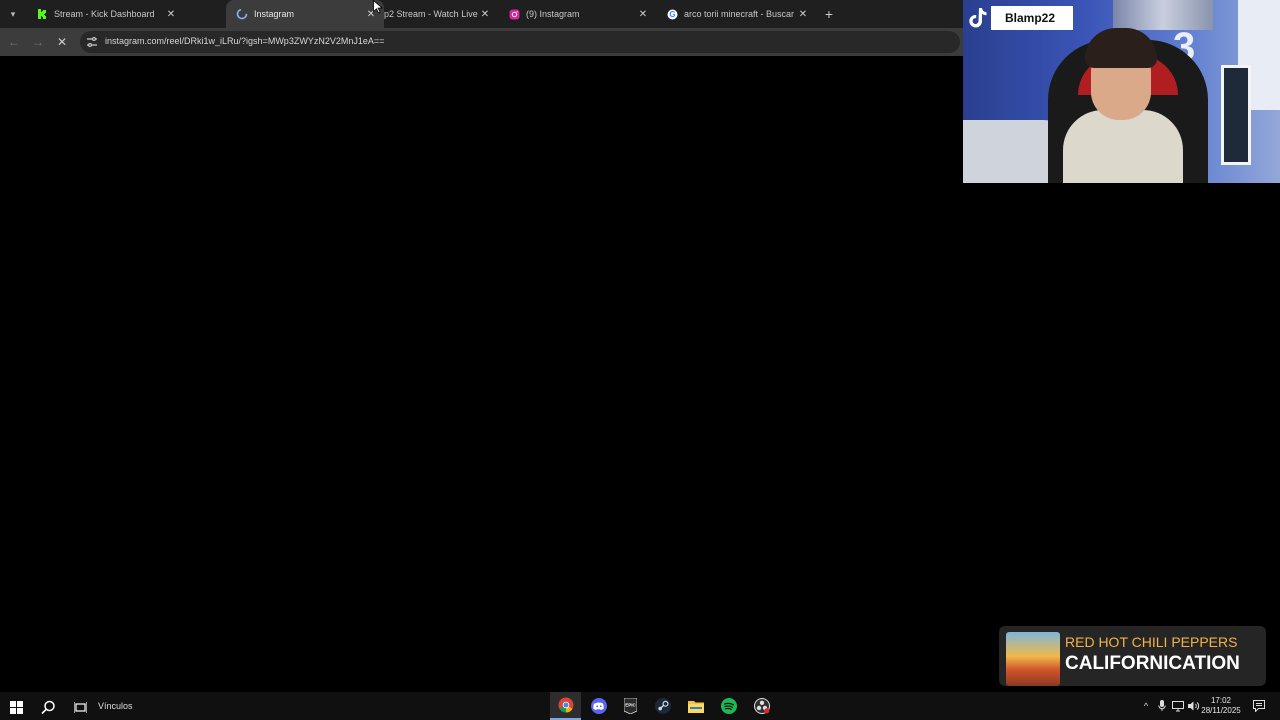 This screenshot has height=720, width=1280. Describe the element at coordinates (1162, 706) in the screenshot. I see `microphone-icon` at that location.